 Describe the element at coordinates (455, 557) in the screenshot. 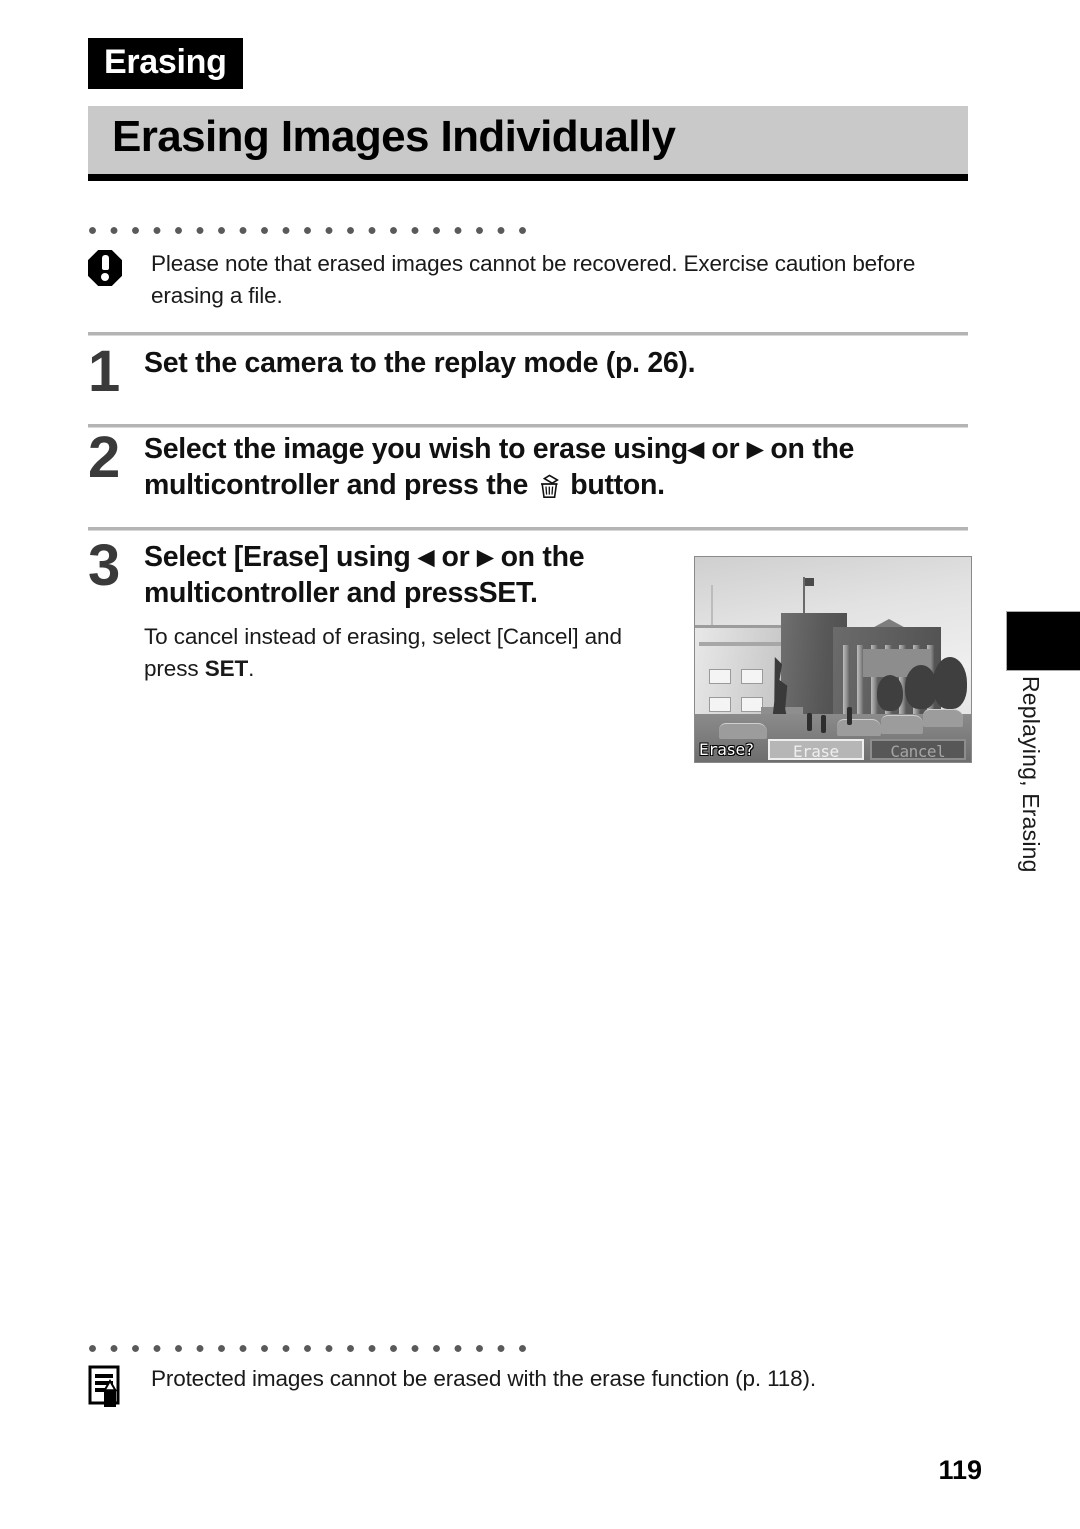

I see `step-3-or: or` at that location.